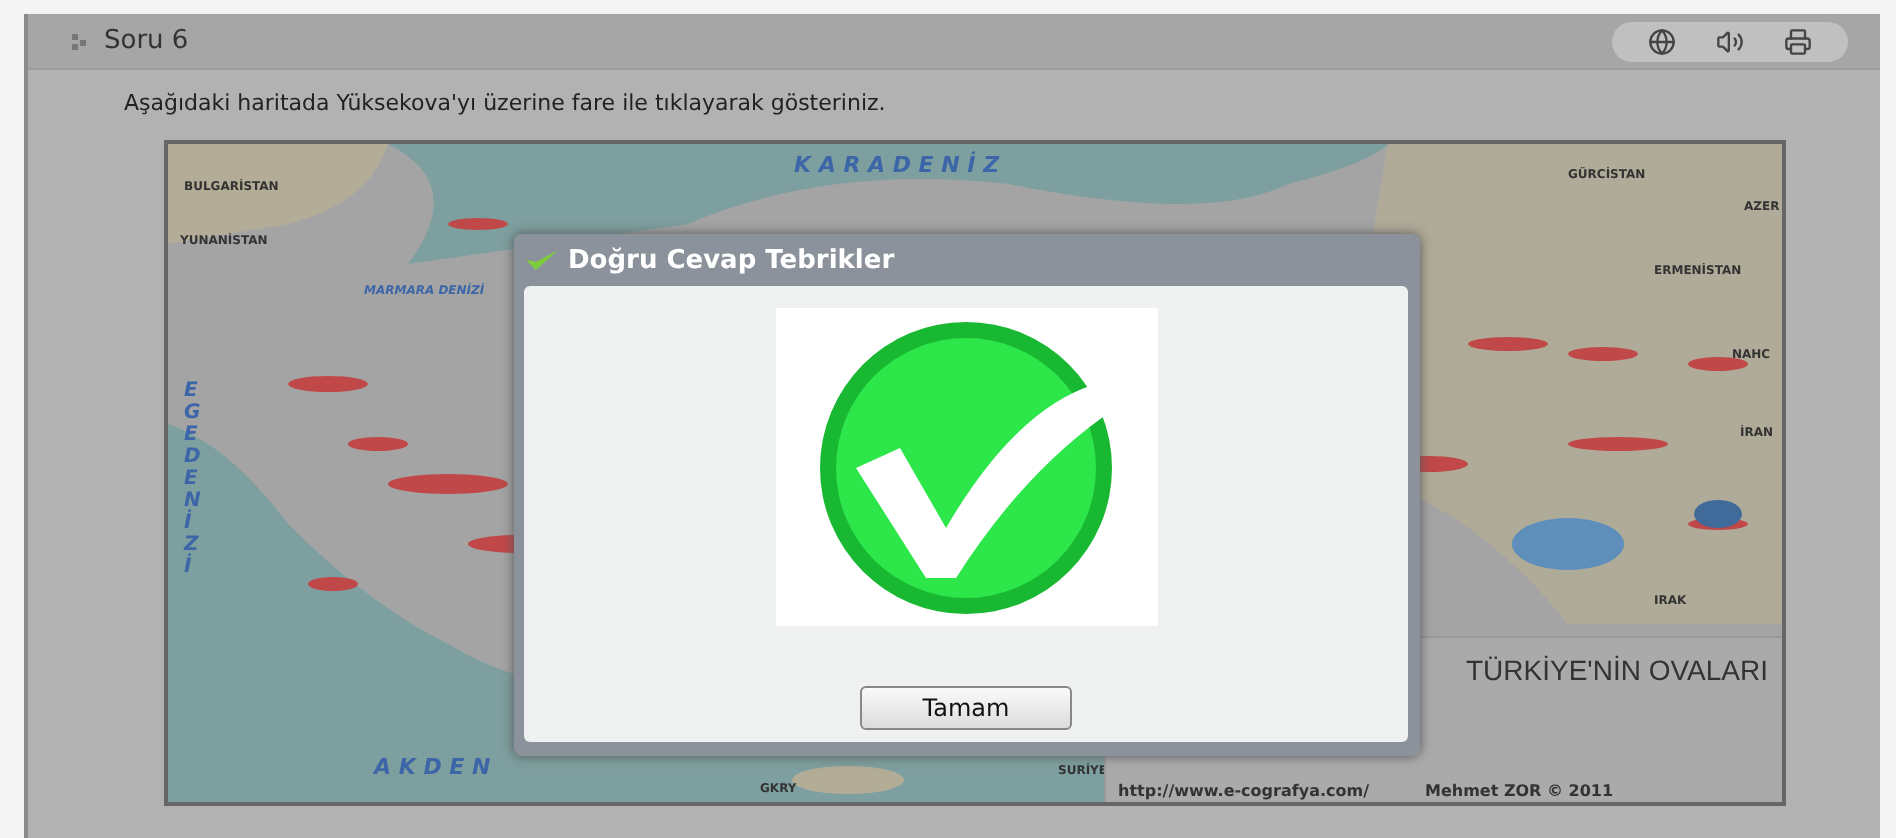  Describe the element at coordinates (147, 41) in the screenshot. I see `question-title: Soru 6` at that location.